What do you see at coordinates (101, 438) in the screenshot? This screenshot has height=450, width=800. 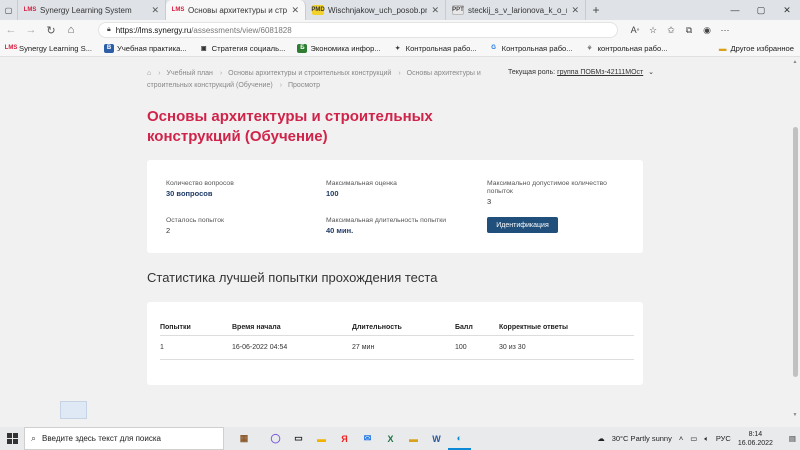 I see `search-placeholder: Введите здесь текст для поиска` at bounding box center [101, 438].